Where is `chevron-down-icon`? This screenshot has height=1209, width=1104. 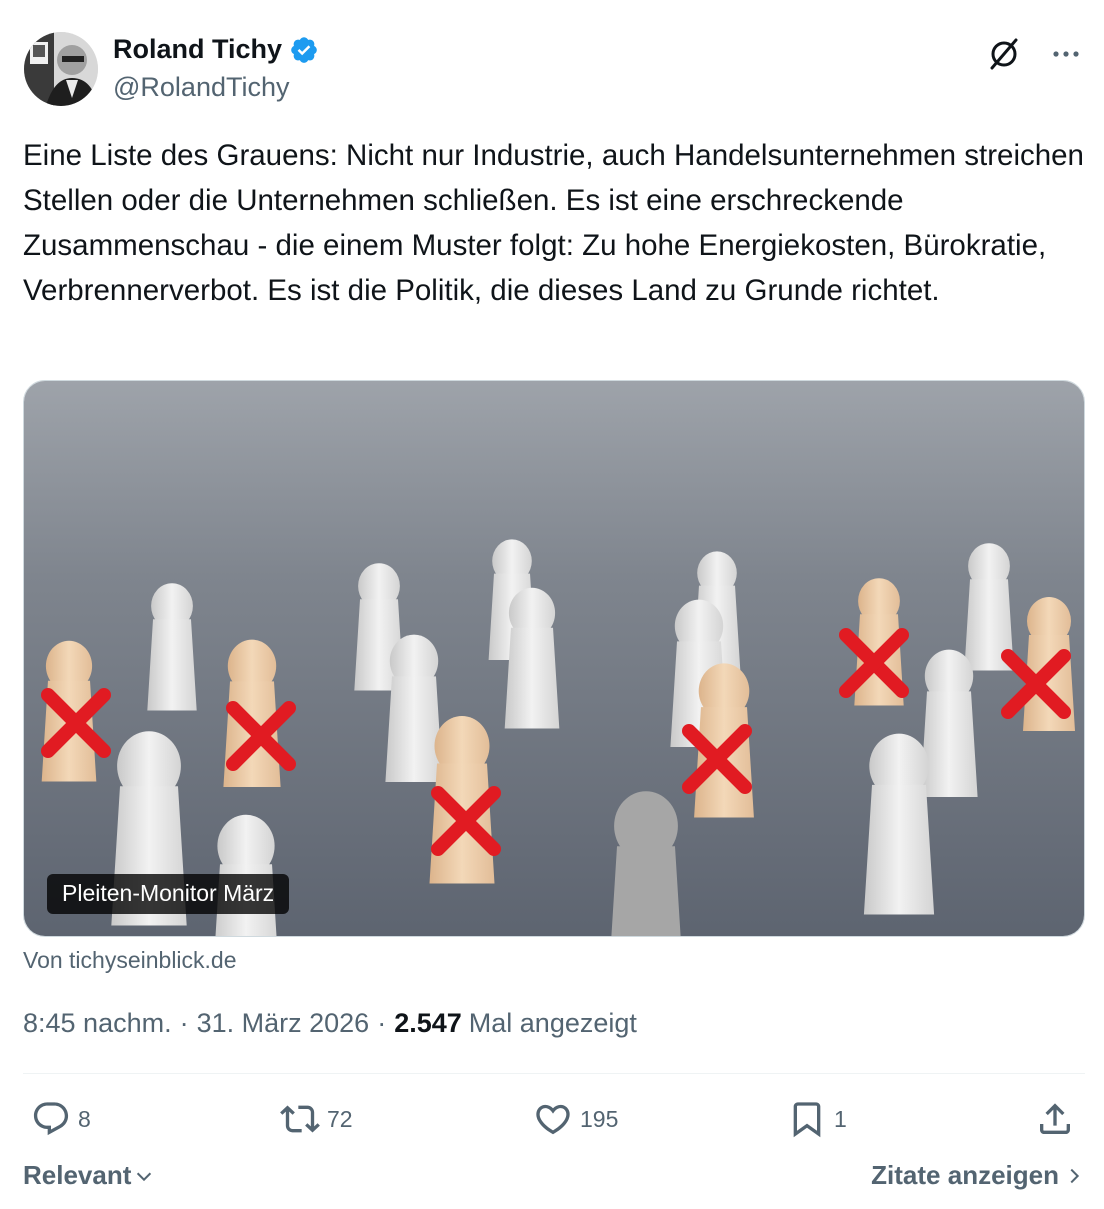 chevron-down-icon is located at coordinates (144, 1176).